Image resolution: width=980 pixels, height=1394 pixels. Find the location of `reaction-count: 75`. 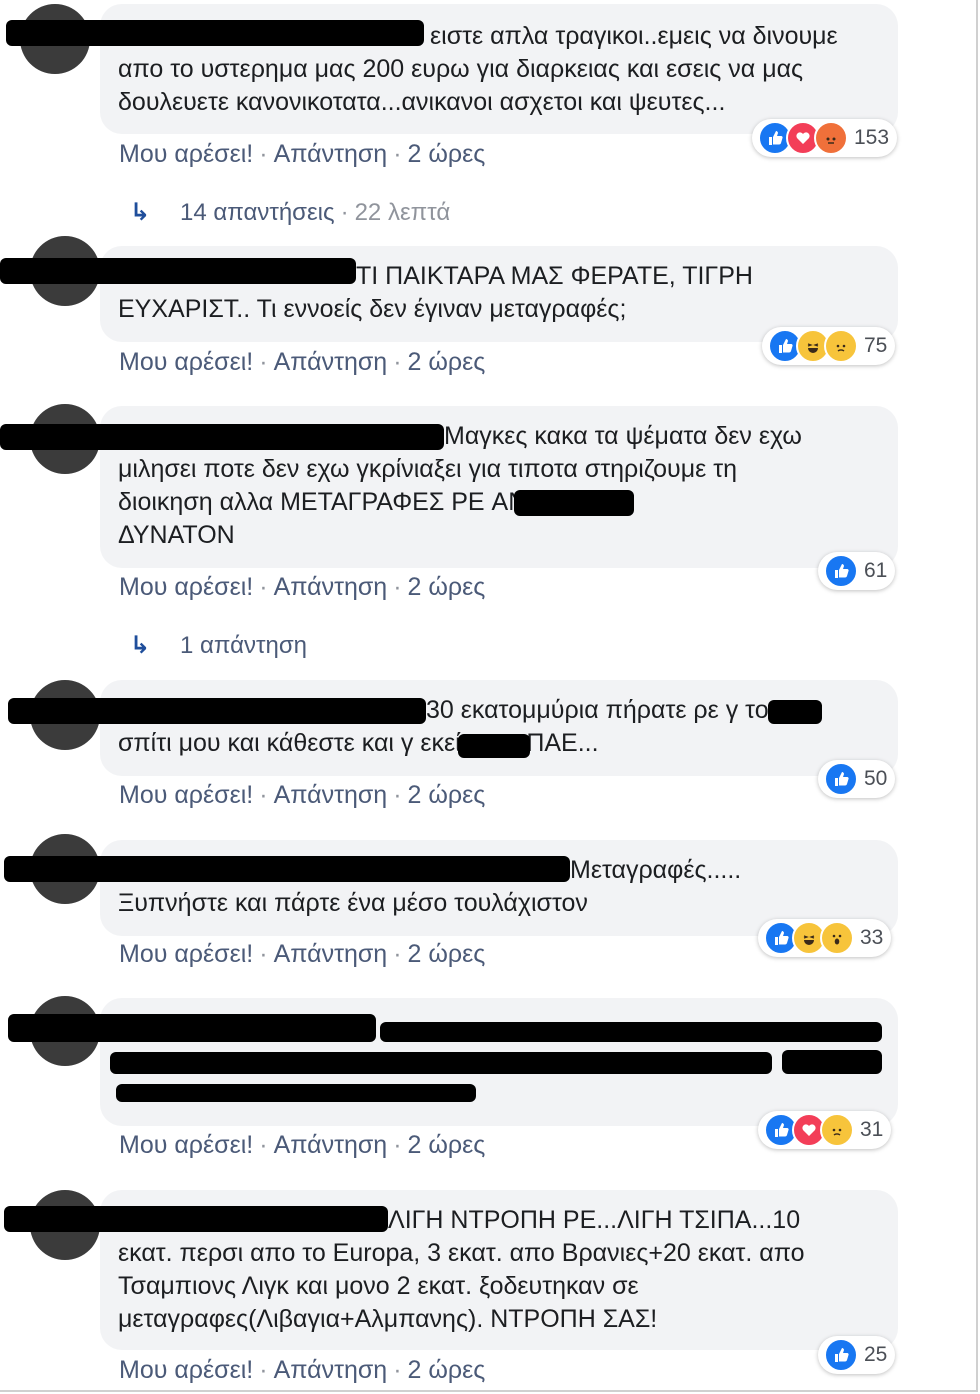

reaction-count: 75 is located at coordinates (876, 345).